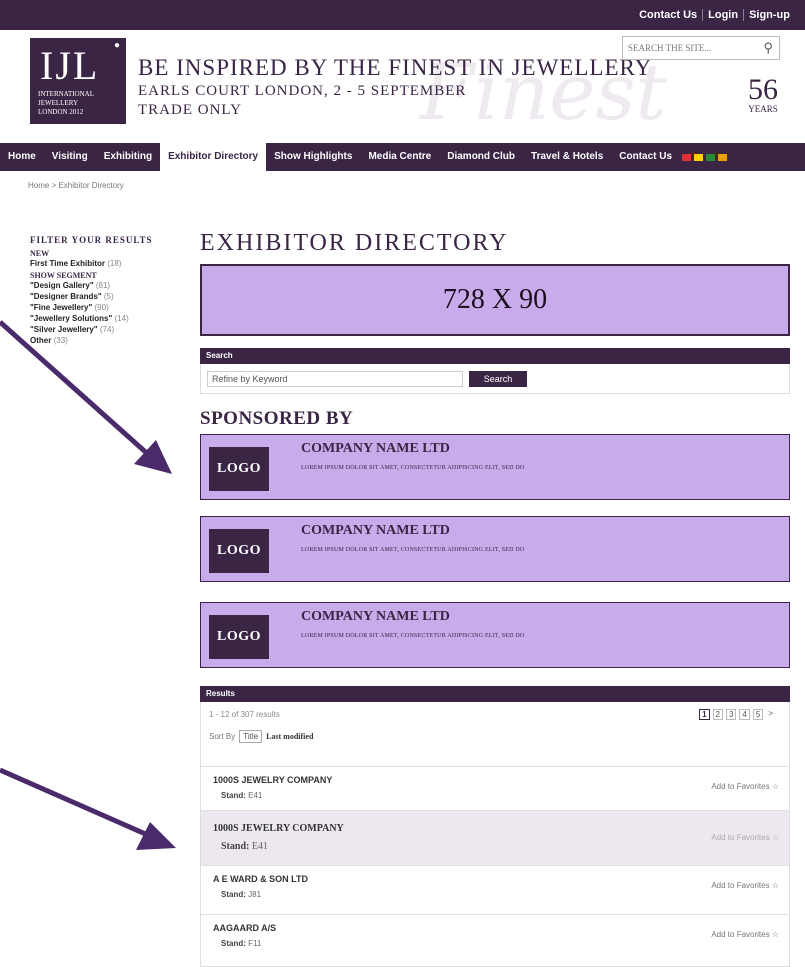  What do you see at coordinates (313, 157) in the screenshot?
I see `nav-show-highlights: Show Highlights` at bounding box center [313, 157].